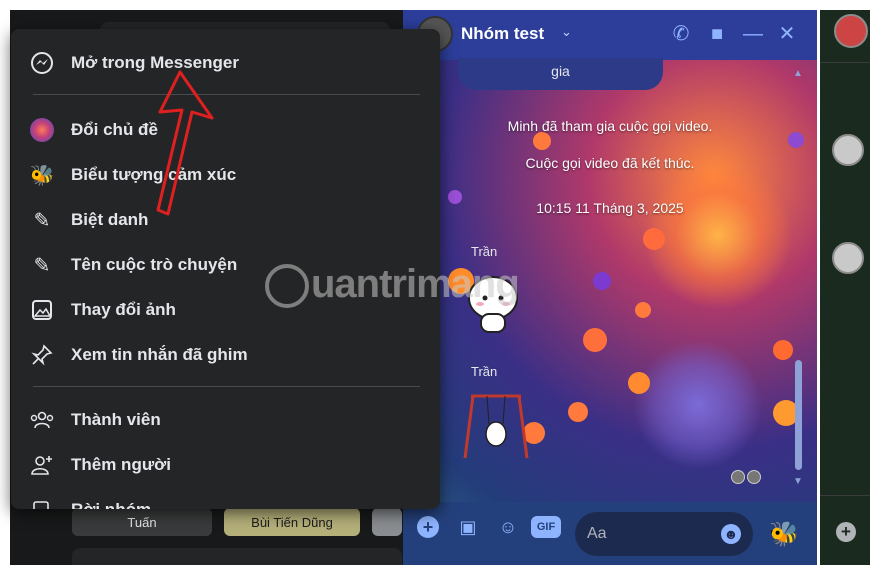 Image resolution: width=870 pixels, height=565 pixels. What do you see at coordinates (717, 34) in the screenshot?
I see `video-camera-icon: ■` at bounding box center [717, 34].